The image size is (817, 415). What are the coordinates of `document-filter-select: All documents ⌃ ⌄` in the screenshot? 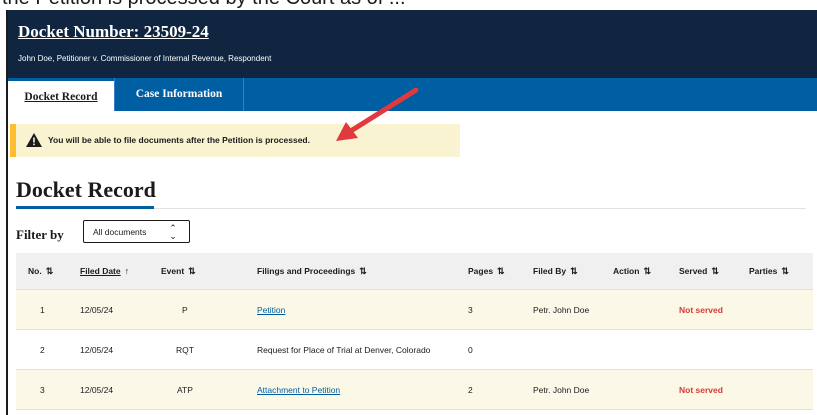 It's located at (136, 231).